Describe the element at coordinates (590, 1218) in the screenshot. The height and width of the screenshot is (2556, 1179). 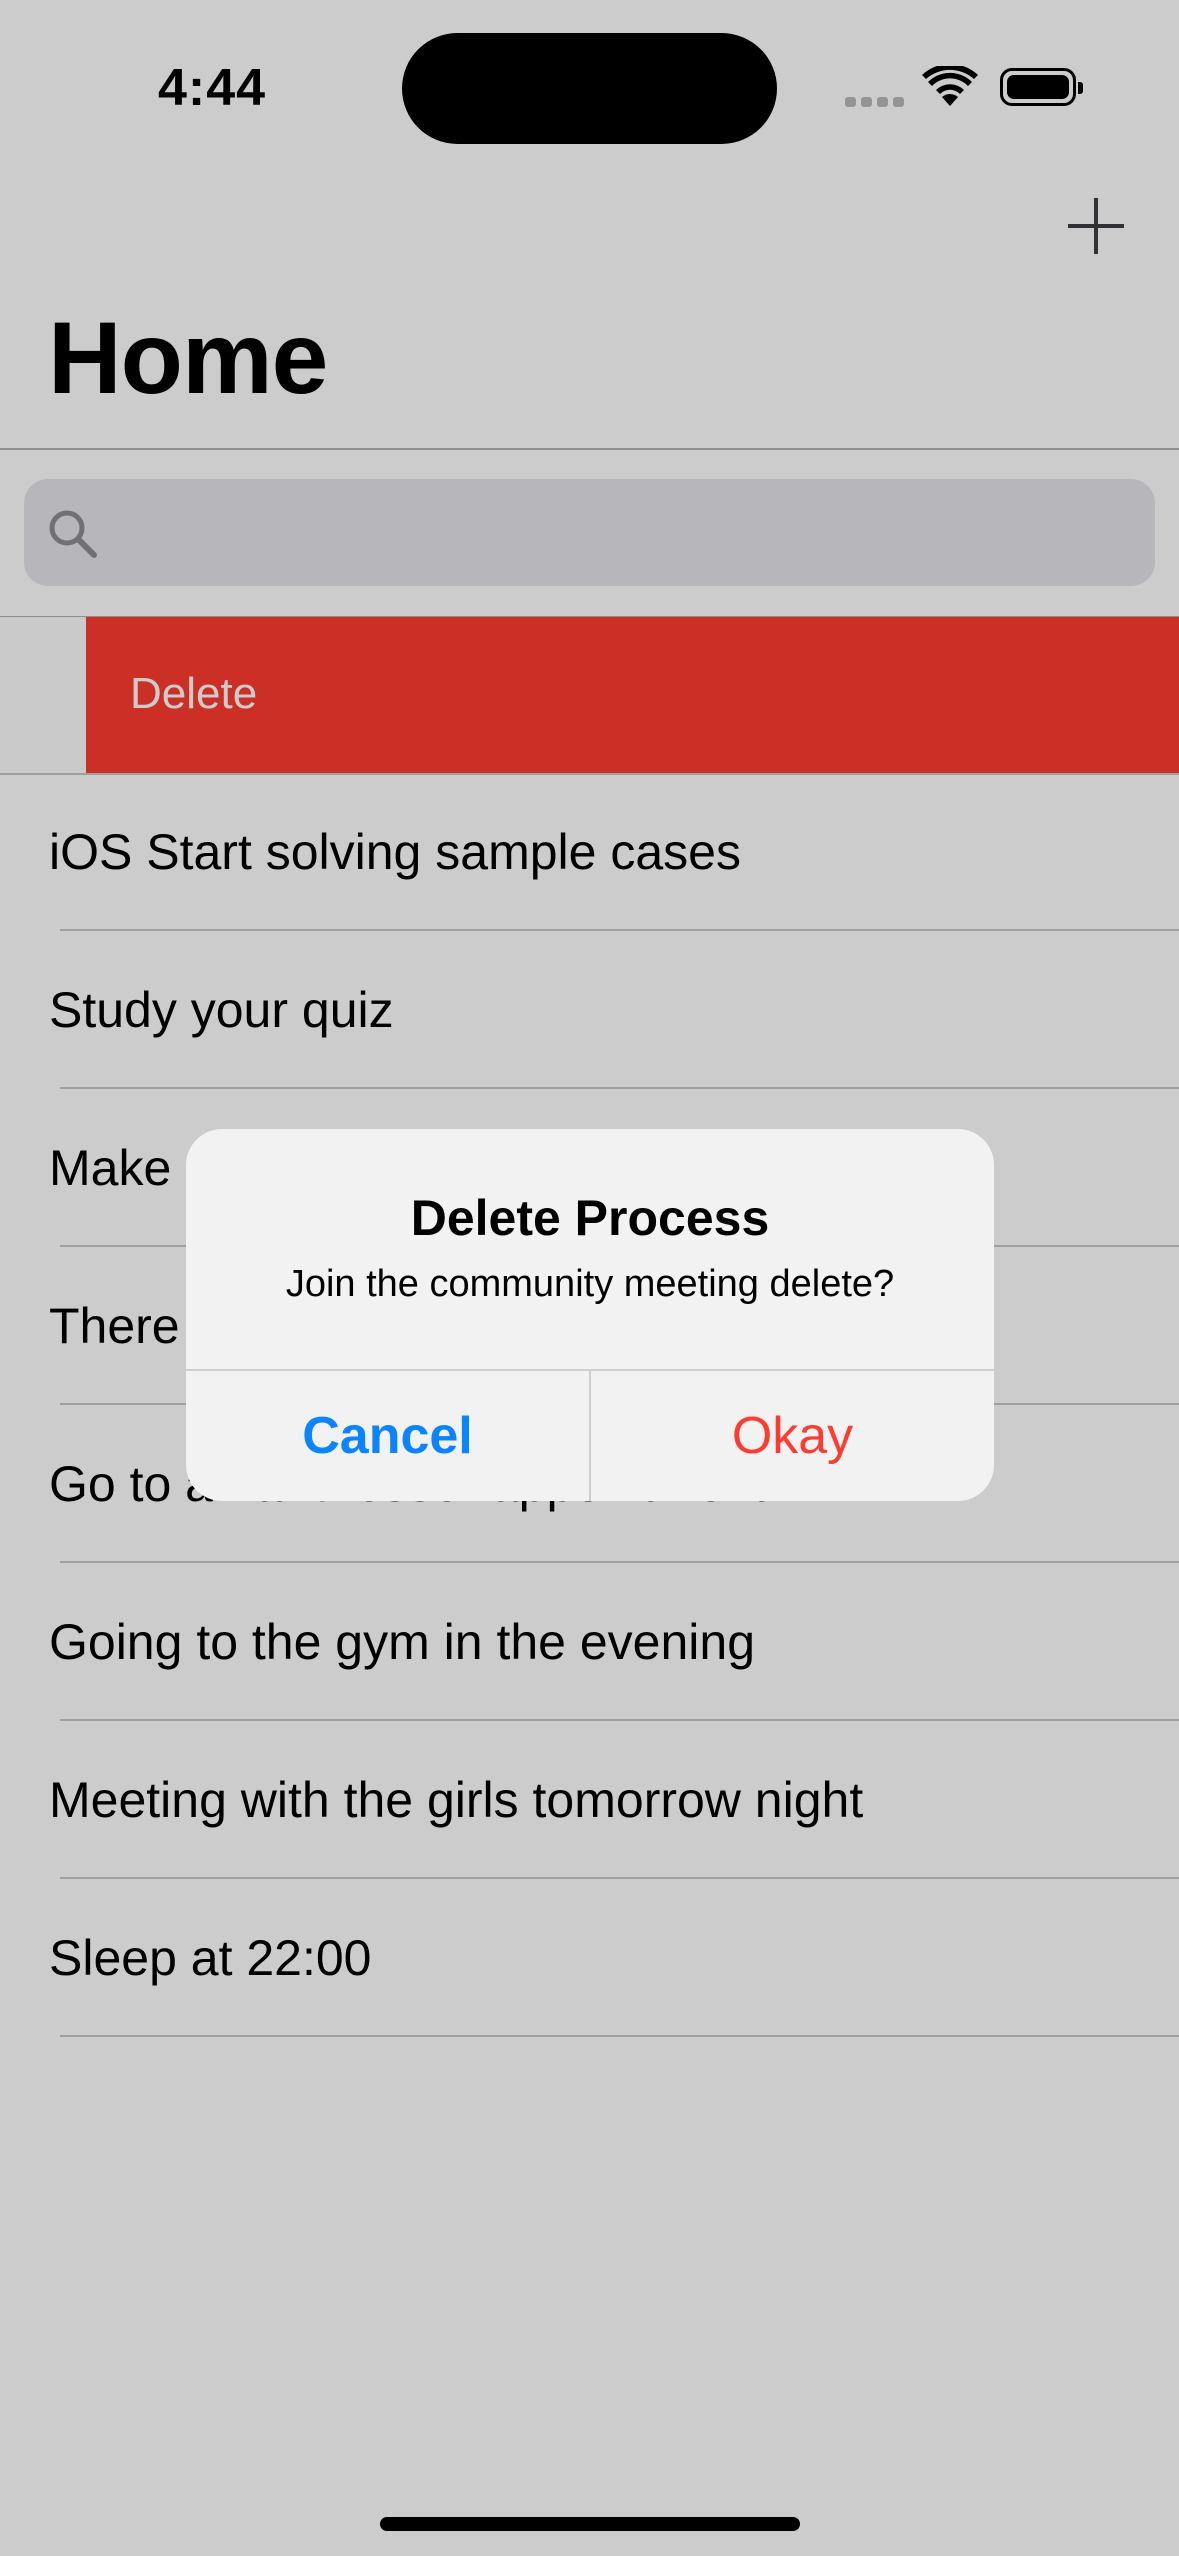
I see `alert-title: Delete Process` at that location.